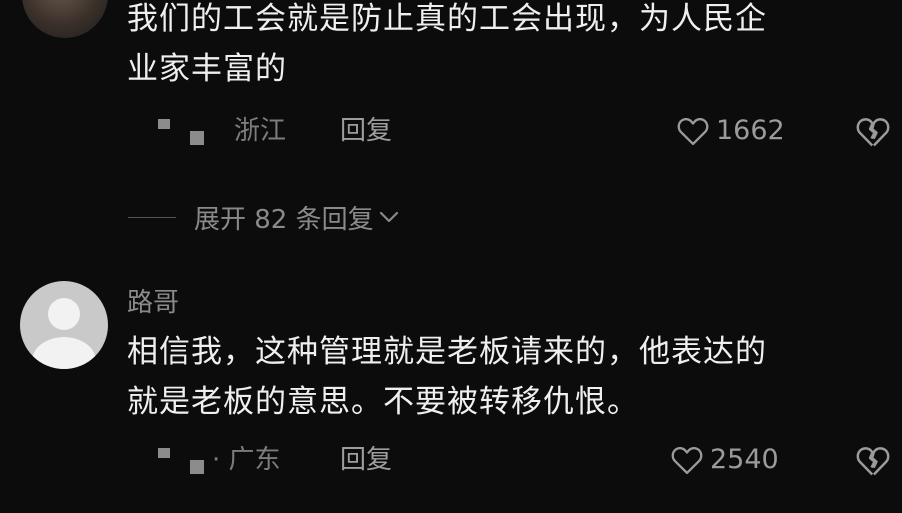 This screenshot has height=513, width=902. What do you see at coordinates (447, 352) in the screenshot?
I see `comment-text-line: 相信我，这种管理就是老板请来的，他表达的` at bounding box center [447, 352].